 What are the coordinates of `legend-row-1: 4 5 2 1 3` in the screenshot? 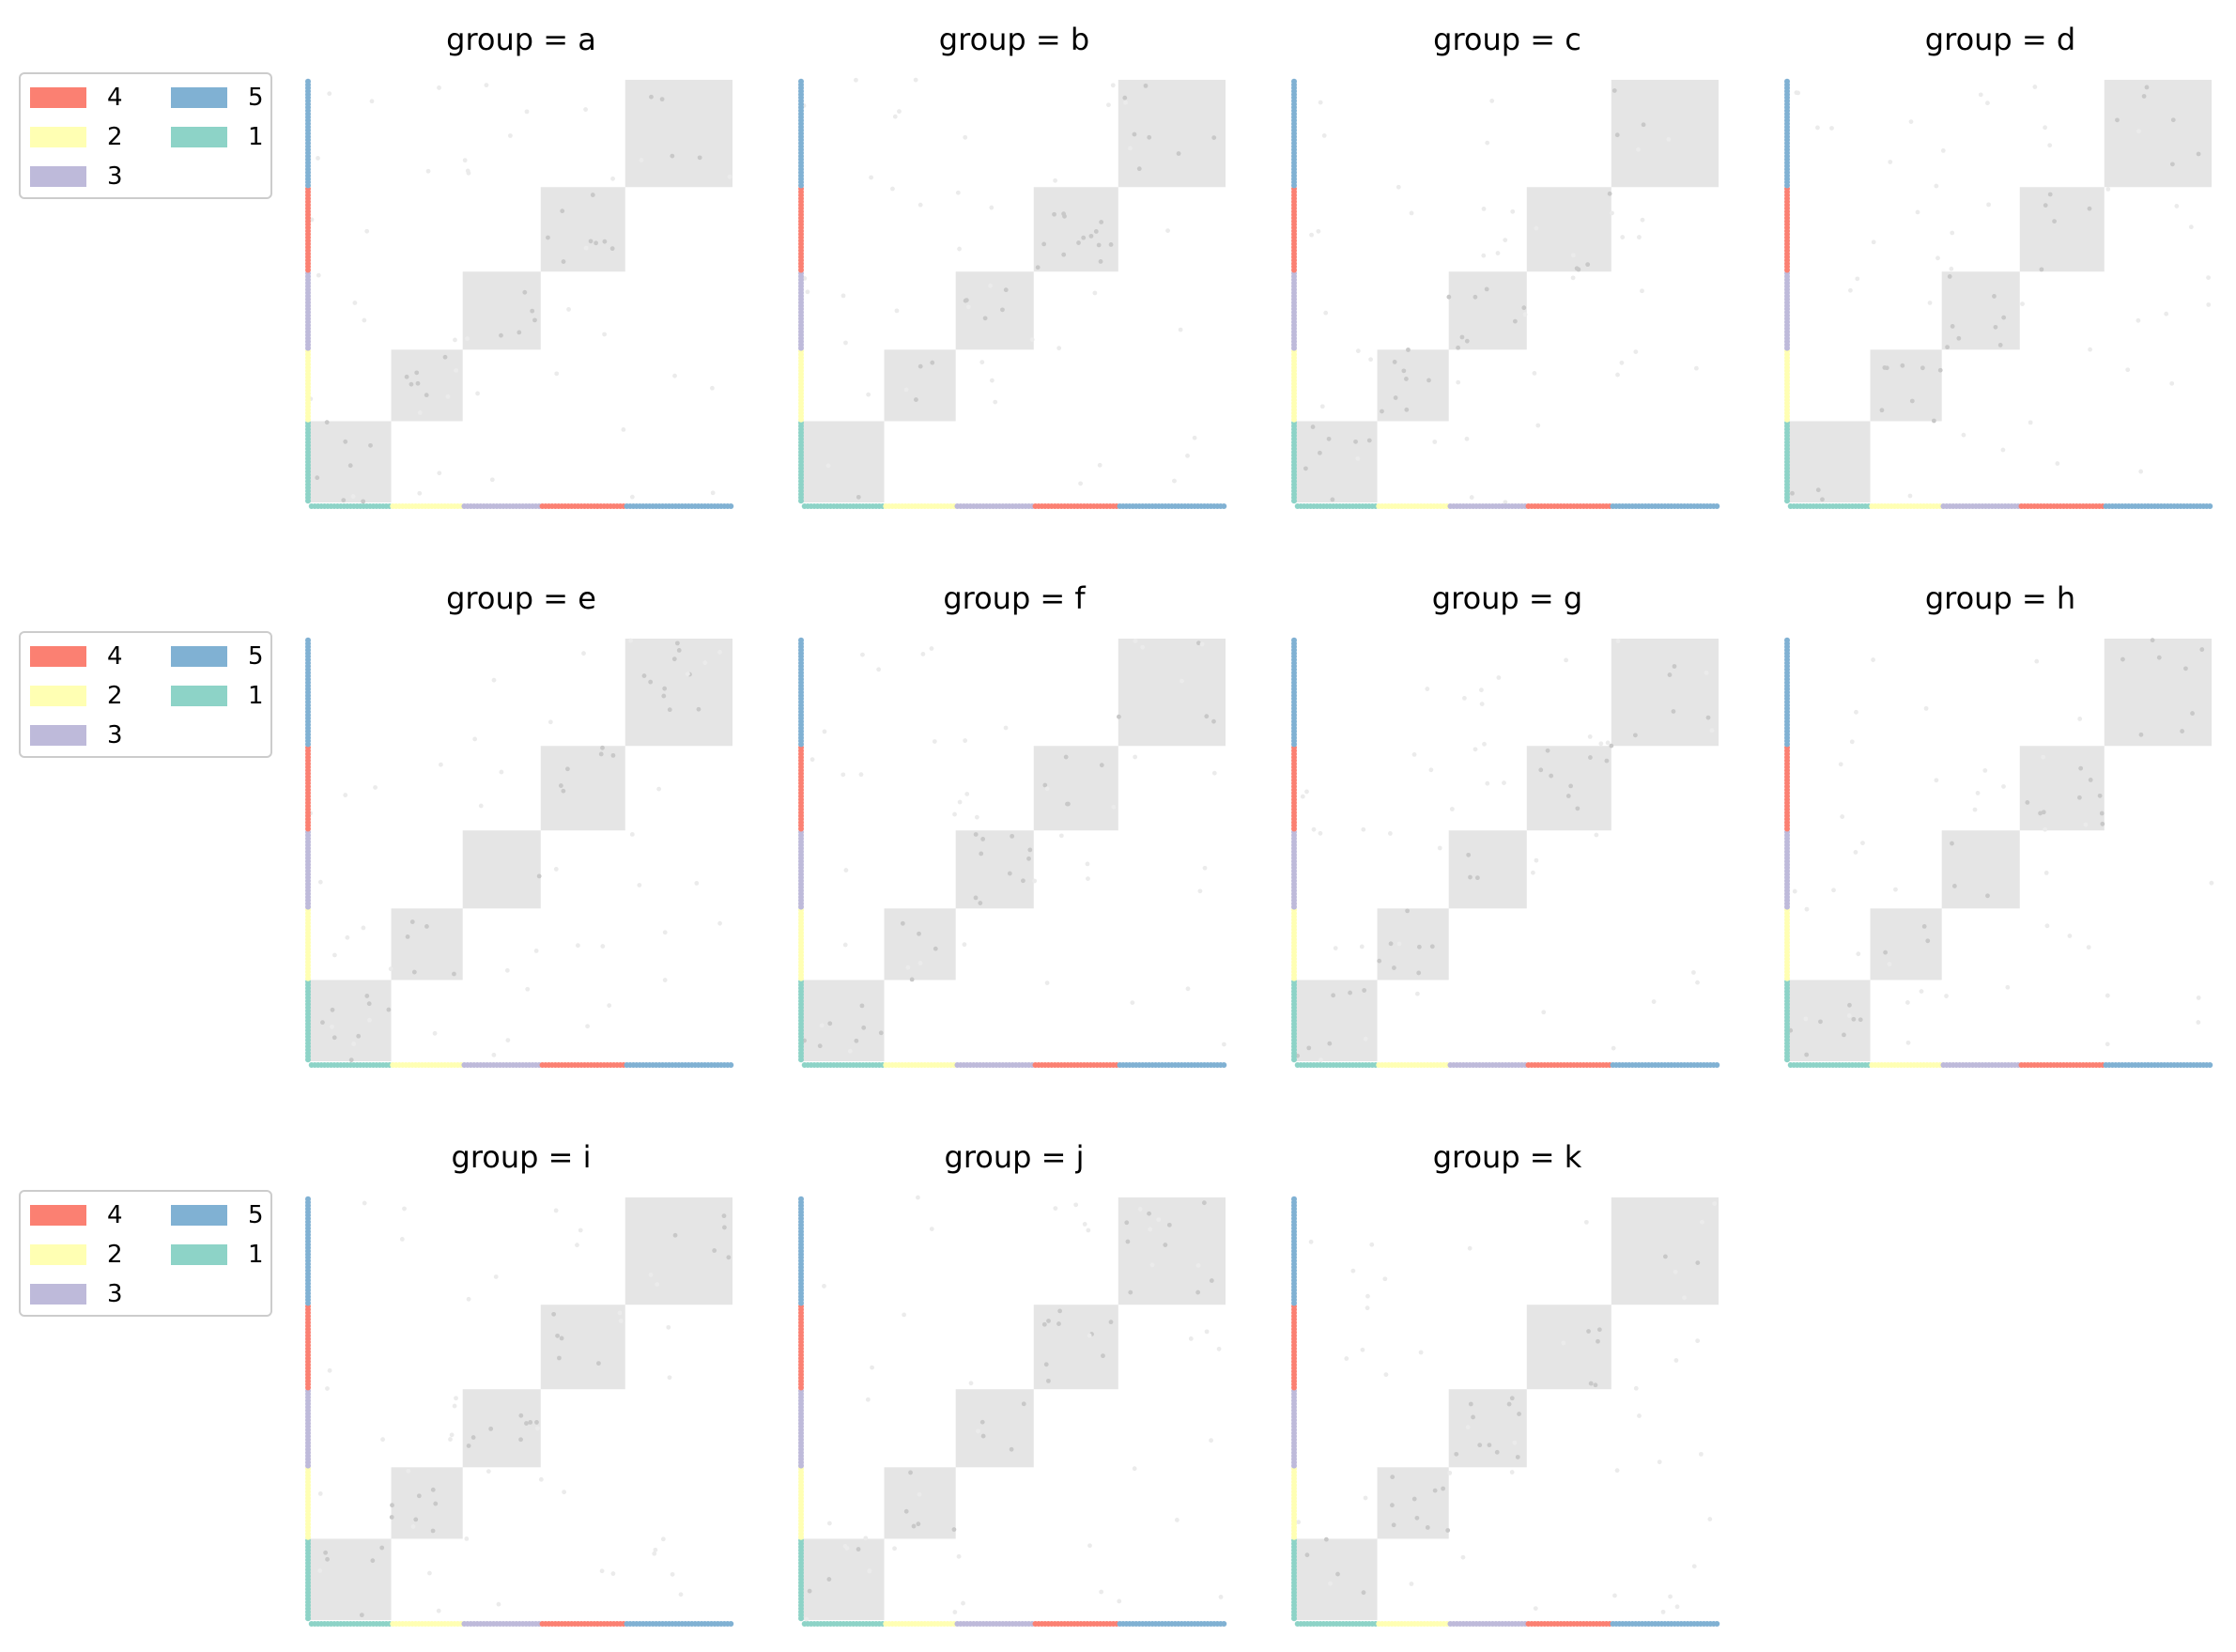 It's located at (145, 135).